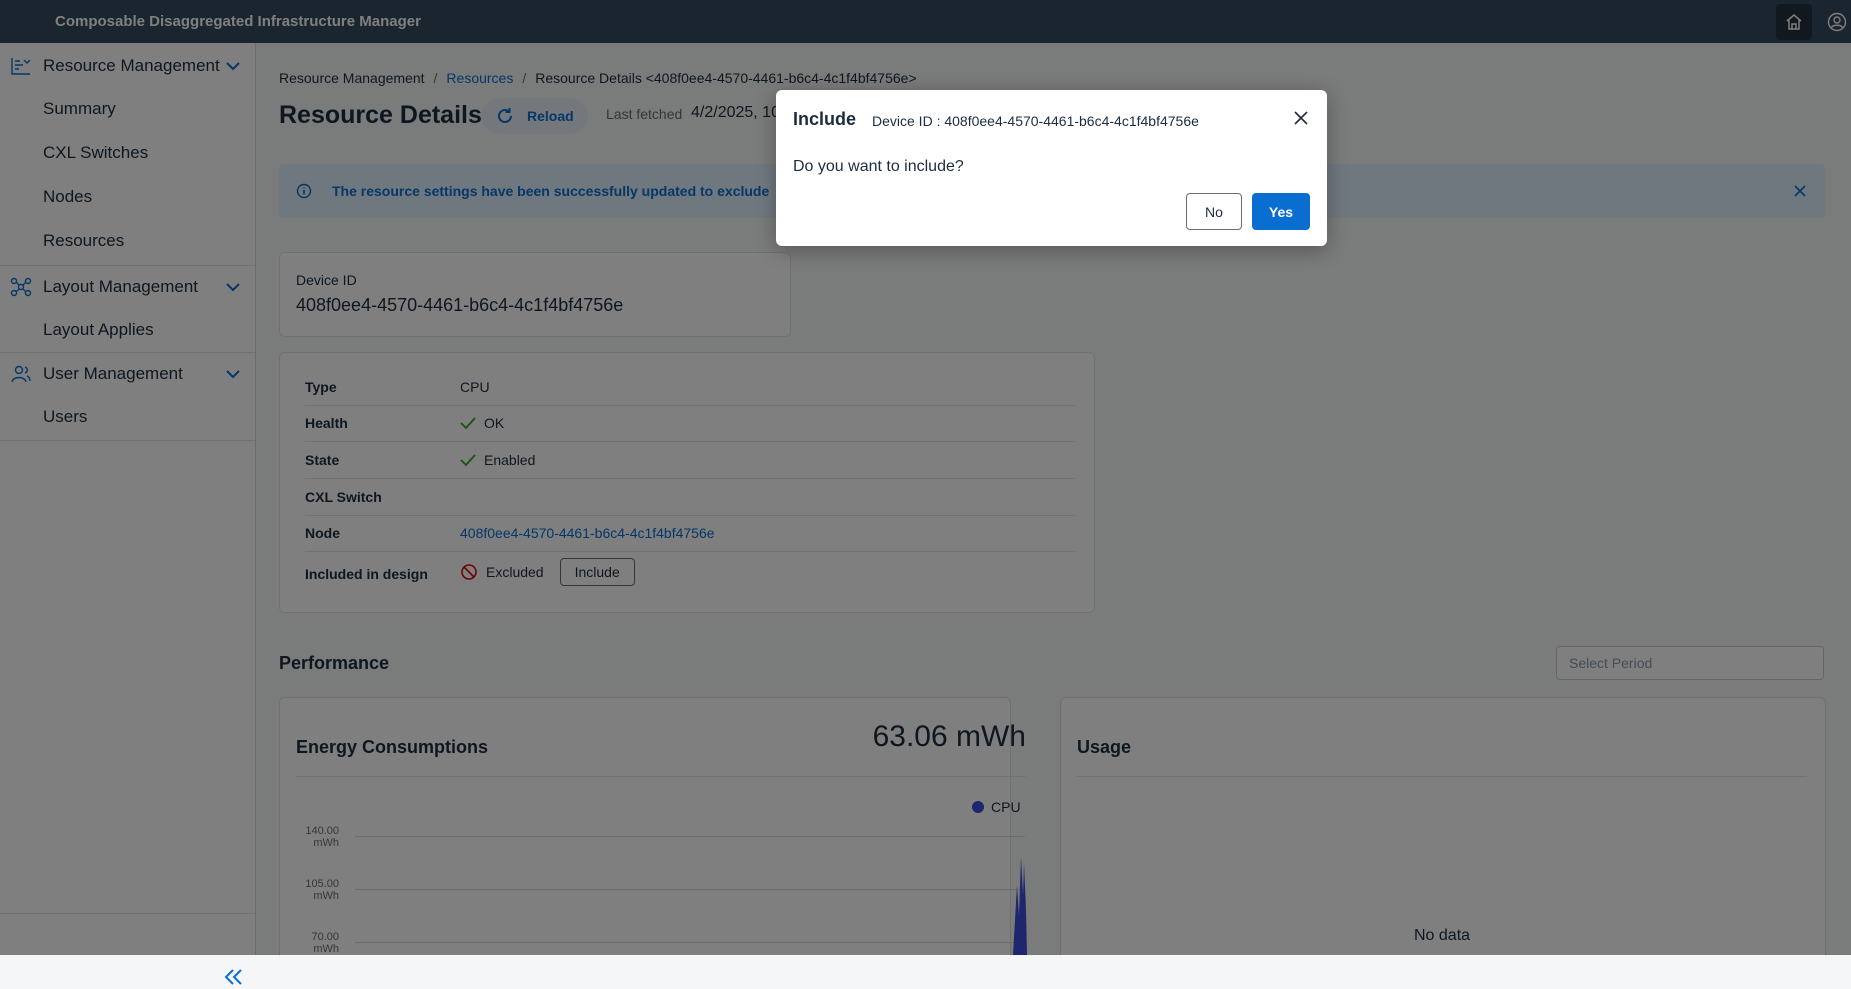 The width and height of the screenshot is (1851, 989). Describe the element at coordinates (825, 119) in the screenshot. I see `dialog-title: Include` at that location.